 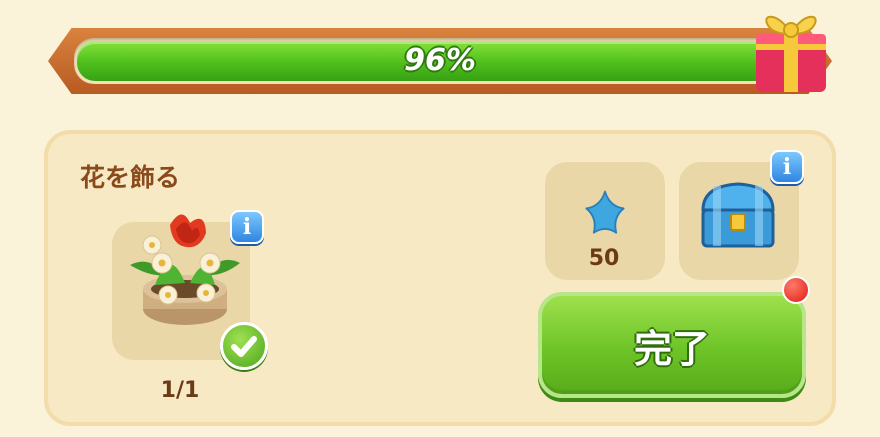 I want to click on event-progress-bar: 96%, so click(x=440, y=61).